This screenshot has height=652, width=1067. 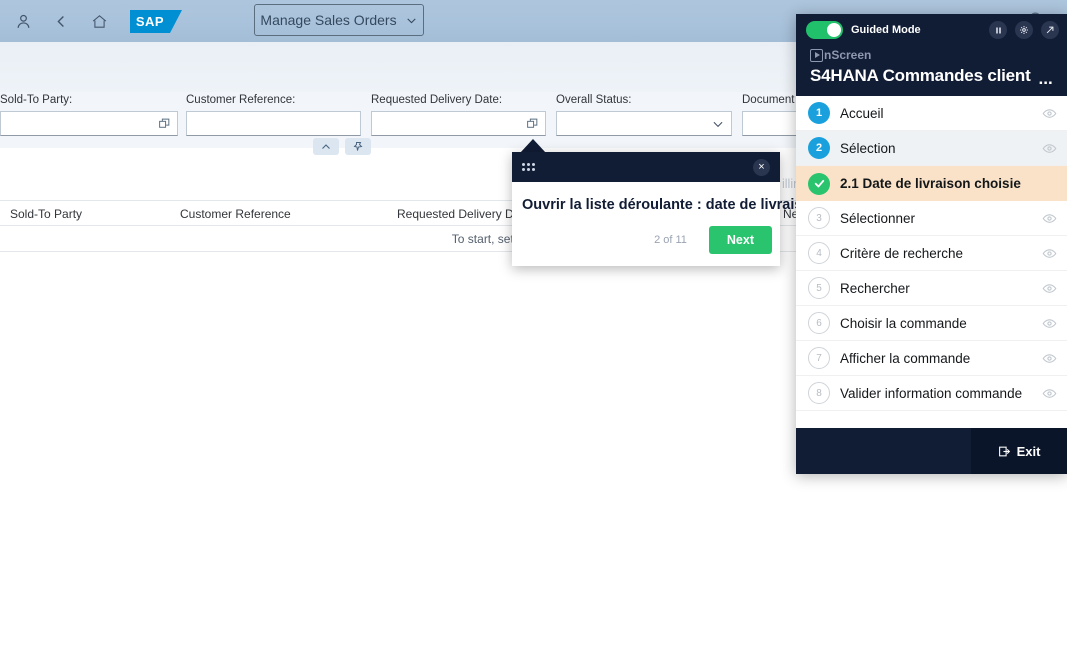 I want to click on panel-footer: Exit, so click(x=931, y=451).